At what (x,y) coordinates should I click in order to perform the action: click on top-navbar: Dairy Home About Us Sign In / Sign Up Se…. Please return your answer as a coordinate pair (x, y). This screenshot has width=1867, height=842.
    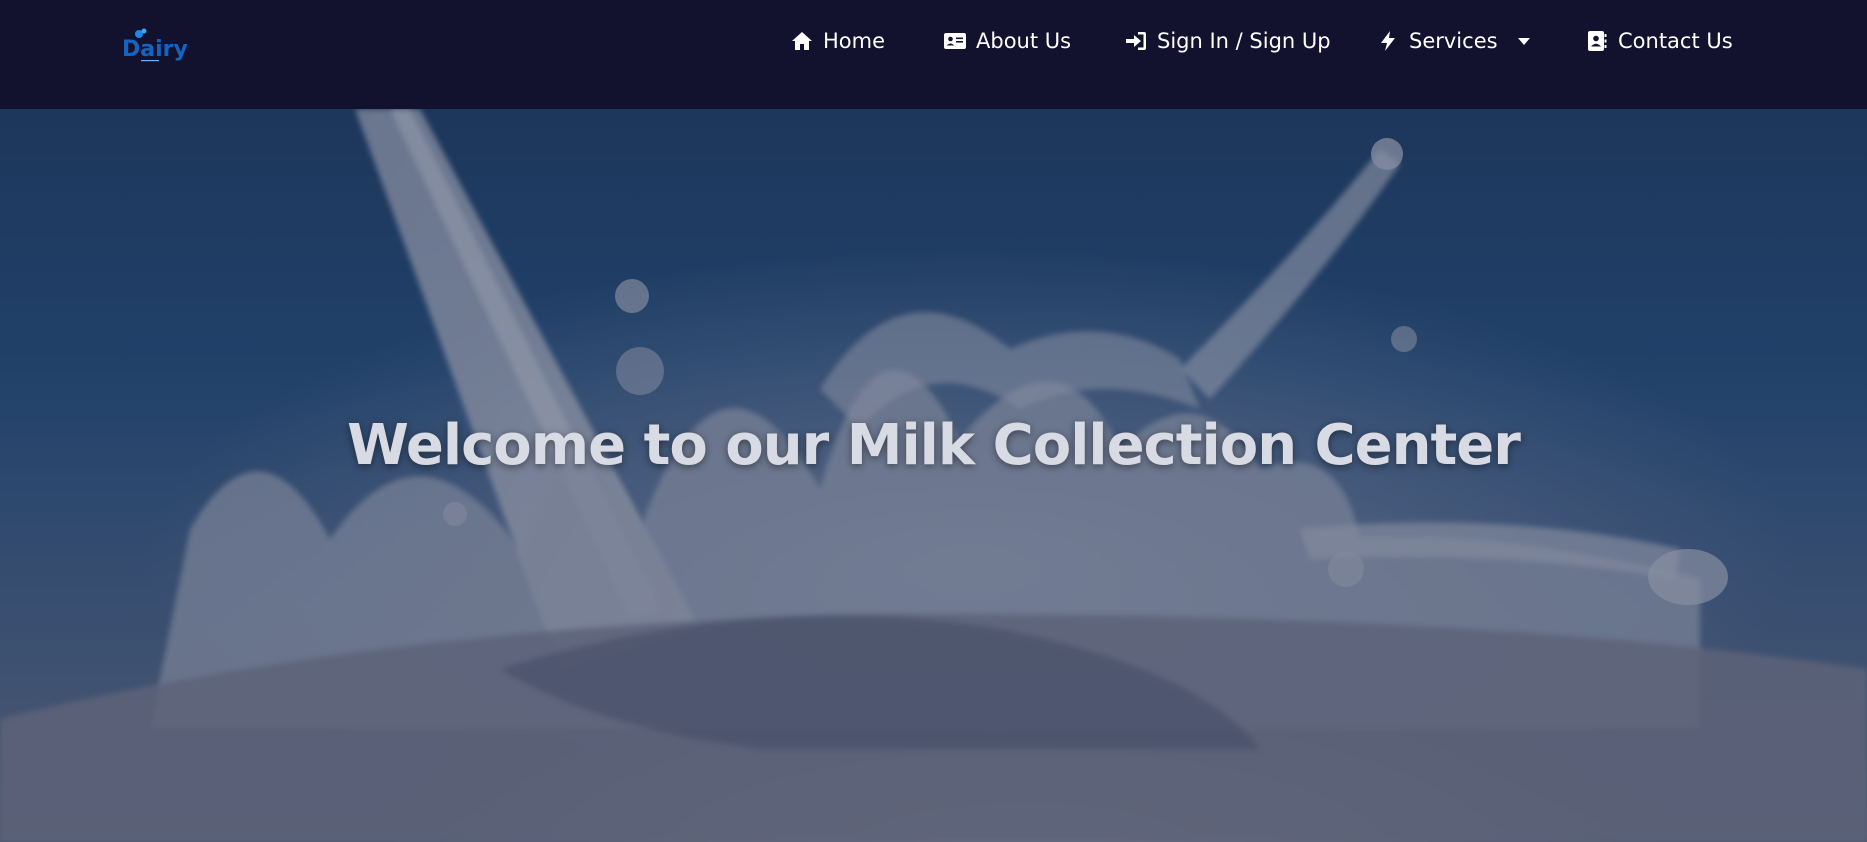
    Looking at the image, I should click on (933, 54).